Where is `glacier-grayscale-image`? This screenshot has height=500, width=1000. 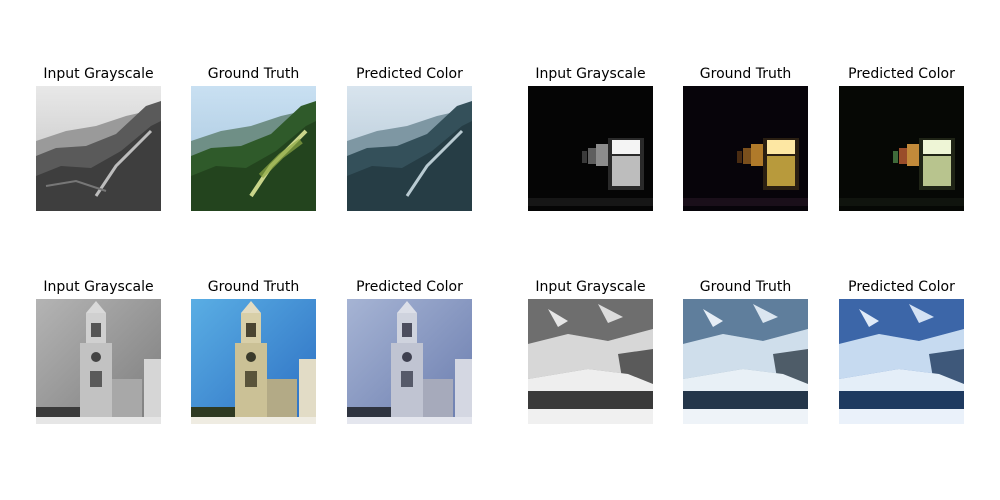
glacier-grayscale-image is located at coordinates (590, 361).